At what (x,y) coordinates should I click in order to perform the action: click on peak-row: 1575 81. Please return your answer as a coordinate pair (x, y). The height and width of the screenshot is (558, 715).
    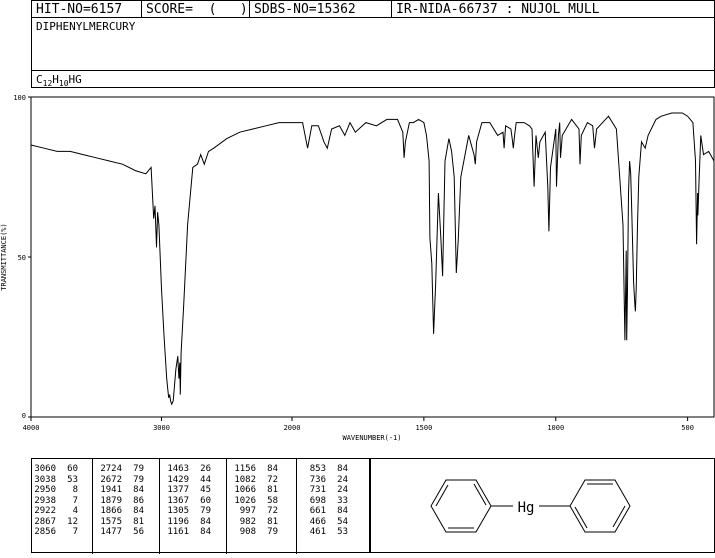
    Looking at the image, I should click on (121, 522).